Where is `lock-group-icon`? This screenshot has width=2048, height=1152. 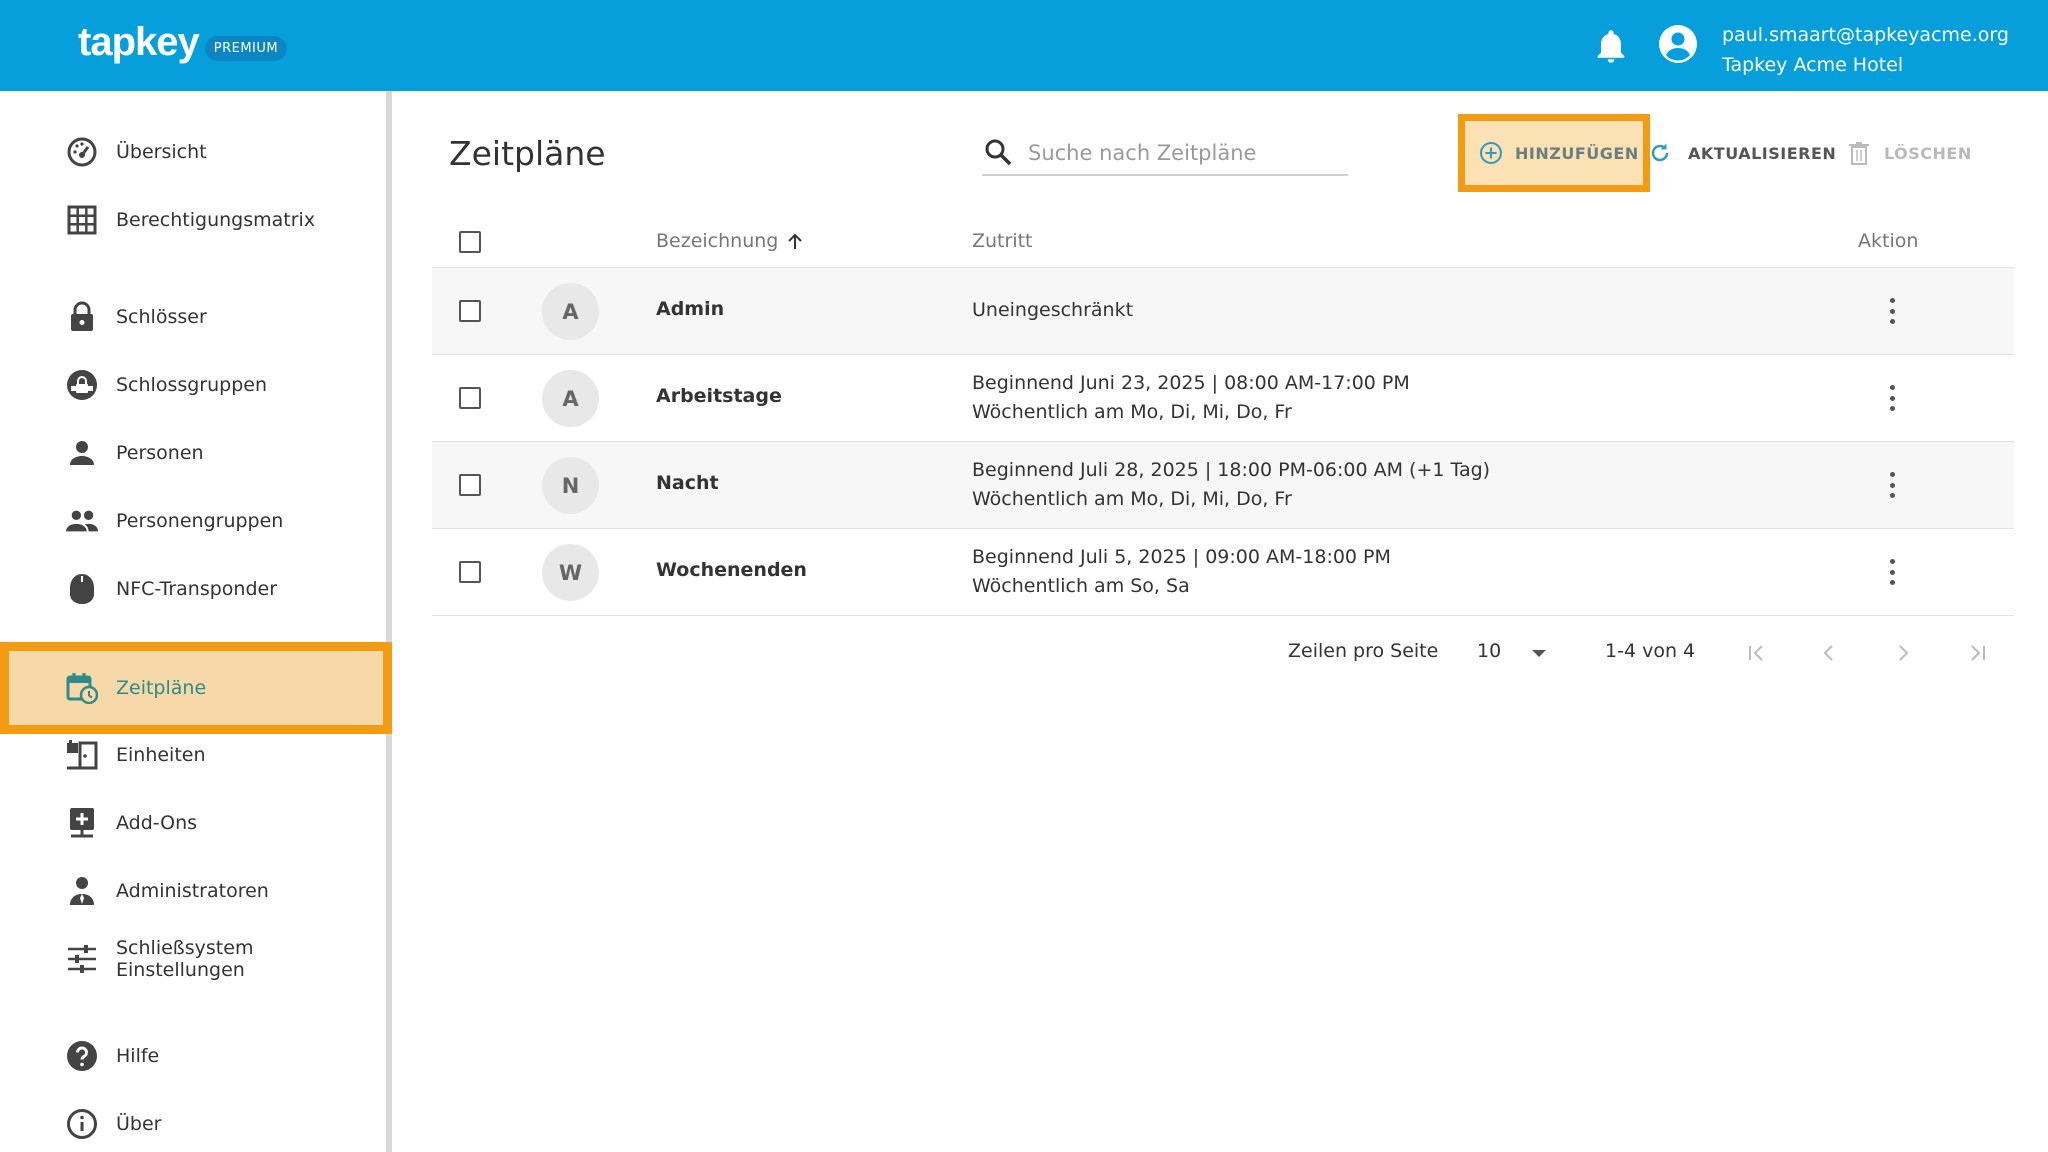 lock-group-icon is located at coordinates (82, 385).